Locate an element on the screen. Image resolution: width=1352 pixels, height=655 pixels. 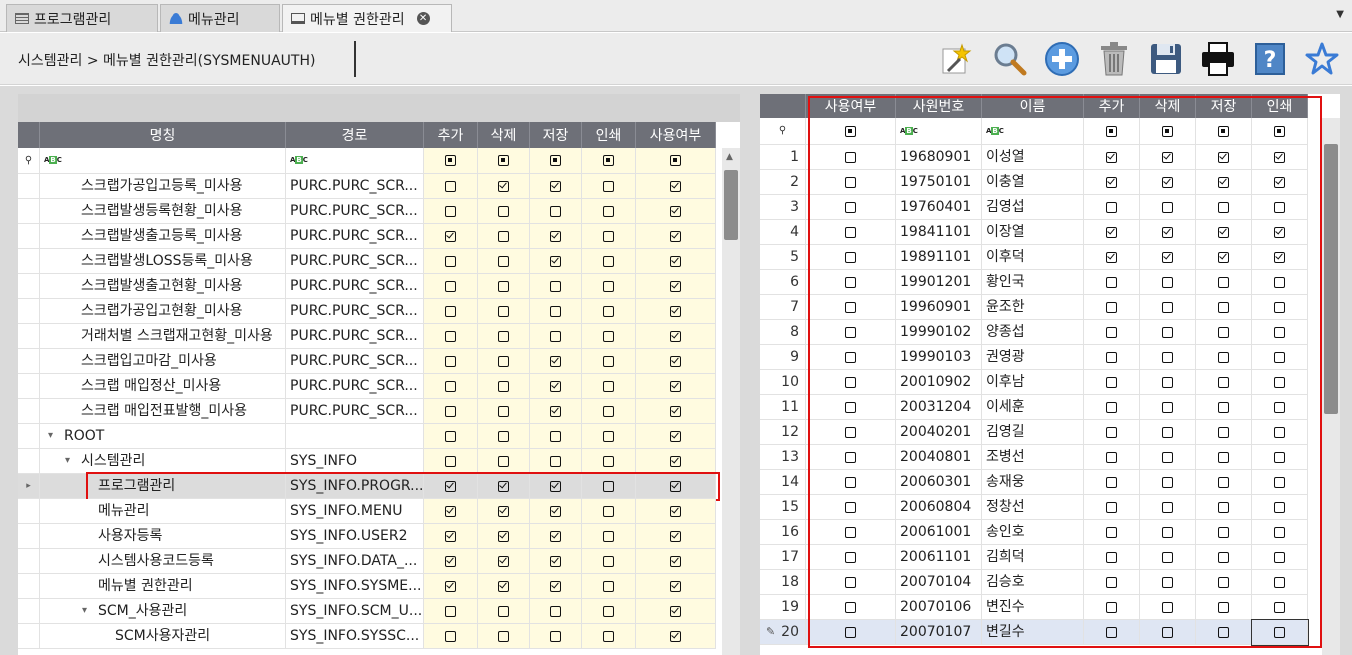
cell-path: SYS_INFO.USER2 is located at coordinates (355, 536).